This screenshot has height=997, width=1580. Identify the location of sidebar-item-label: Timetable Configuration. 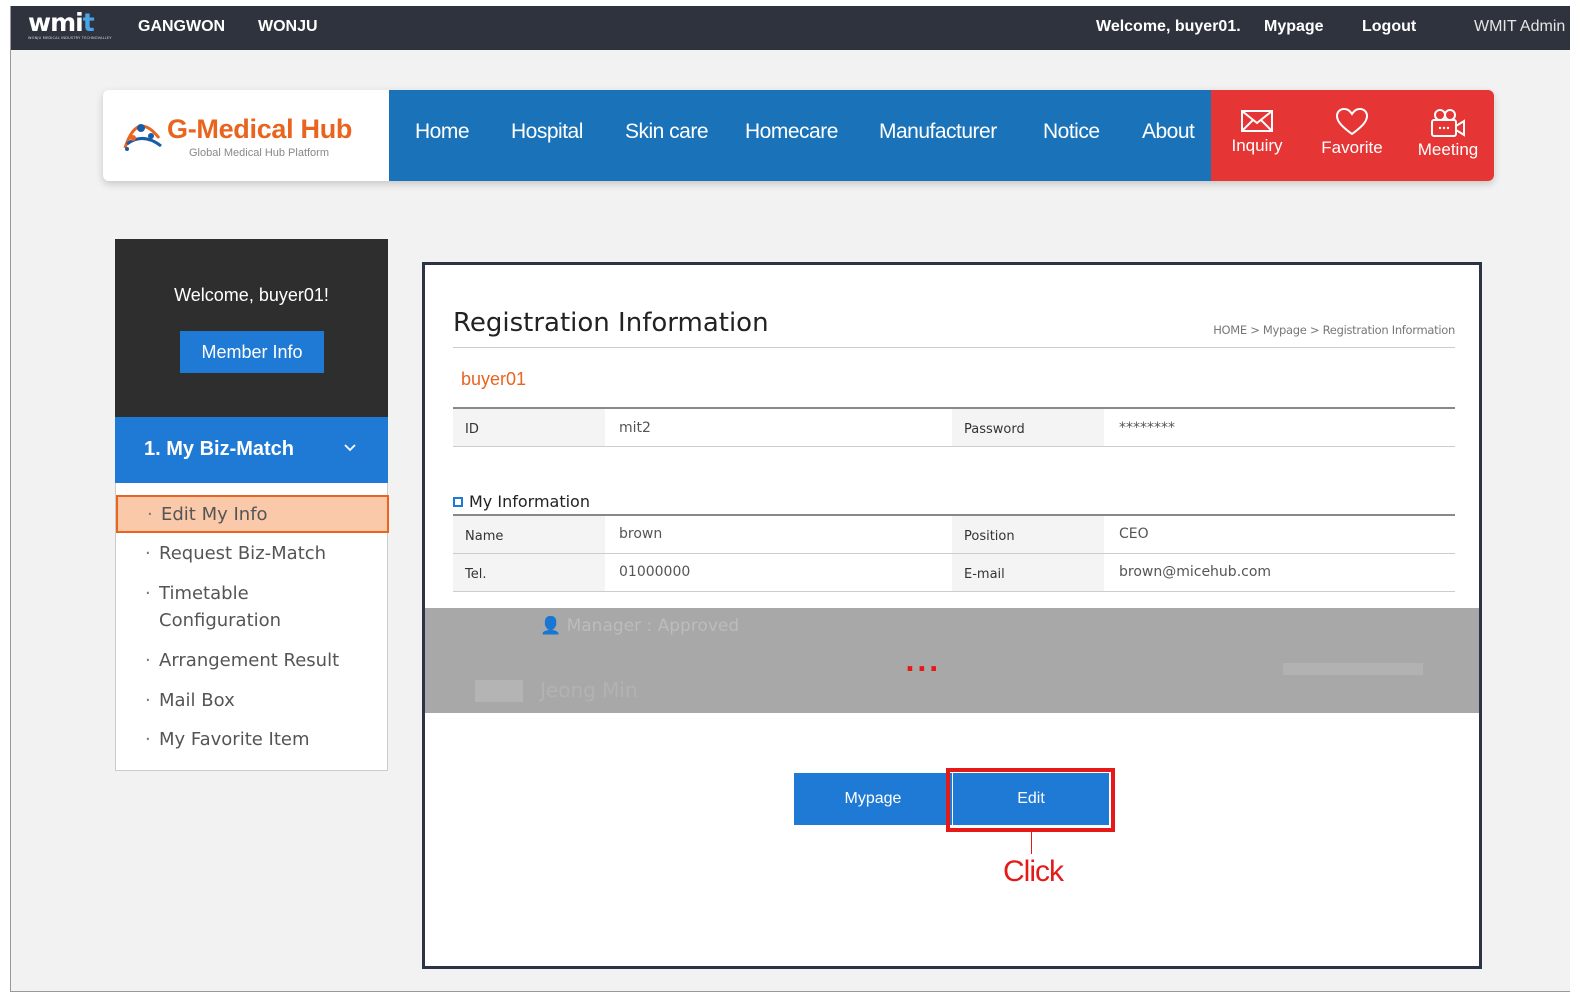
(220, 607).